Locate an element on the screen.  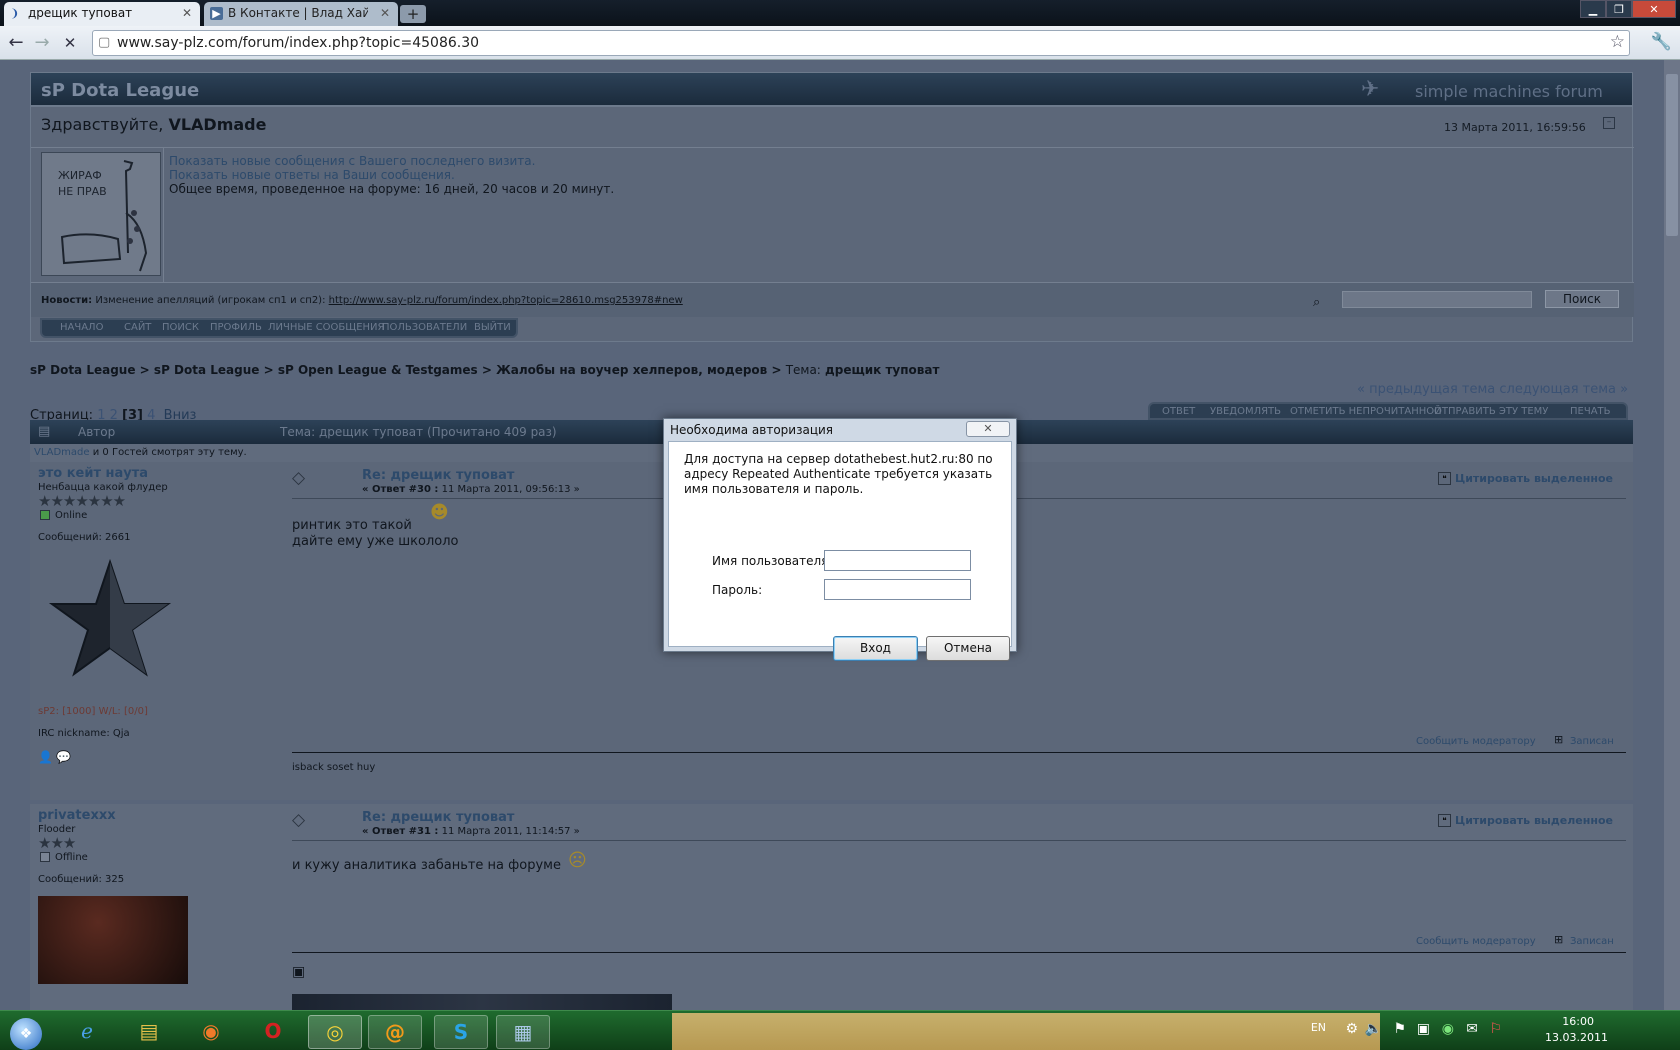
breadcrumb-item: Жалобы на воучер хелперов, модеров is located at coordinates (631, 370).